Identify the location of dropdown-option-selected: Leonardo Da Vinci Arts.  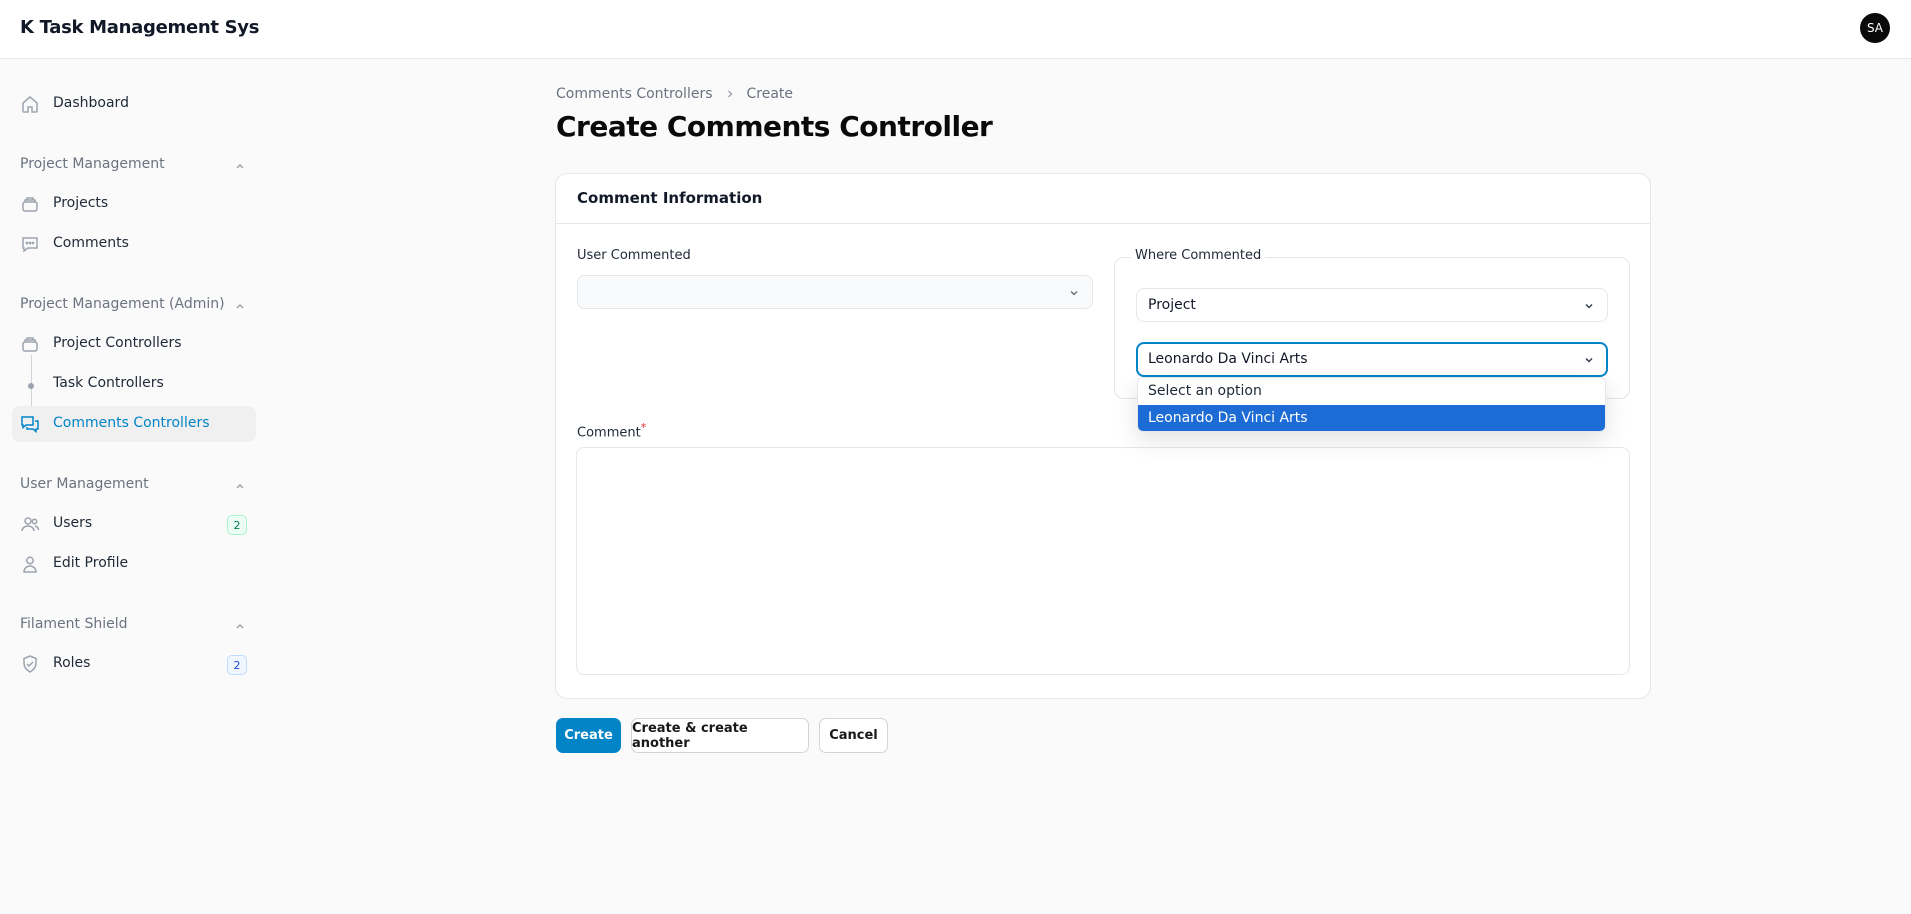
(1371, 418).